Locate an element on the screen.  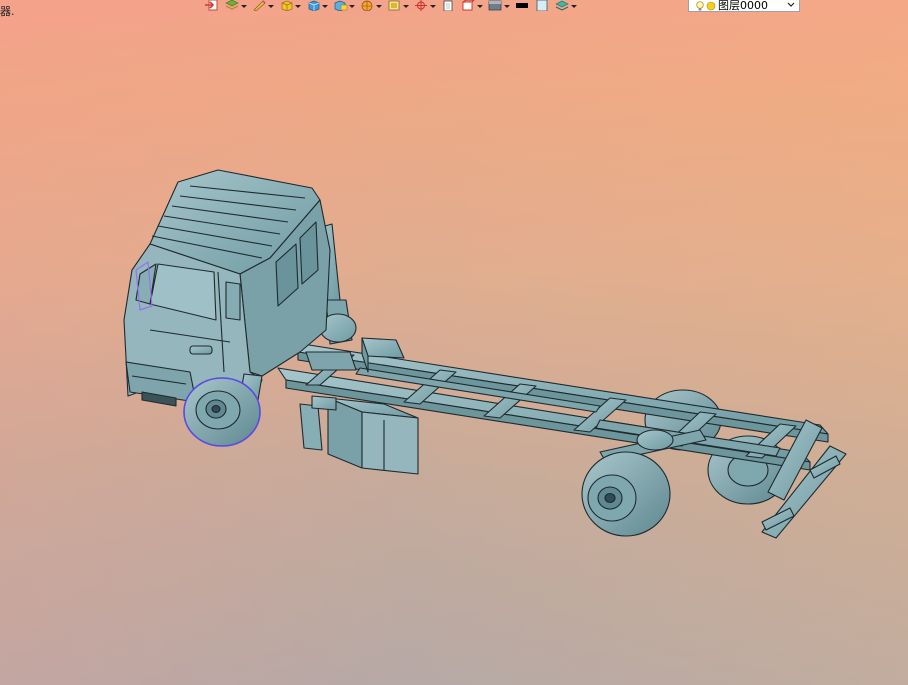
pencil-icon is located at coordinates (259, 5).